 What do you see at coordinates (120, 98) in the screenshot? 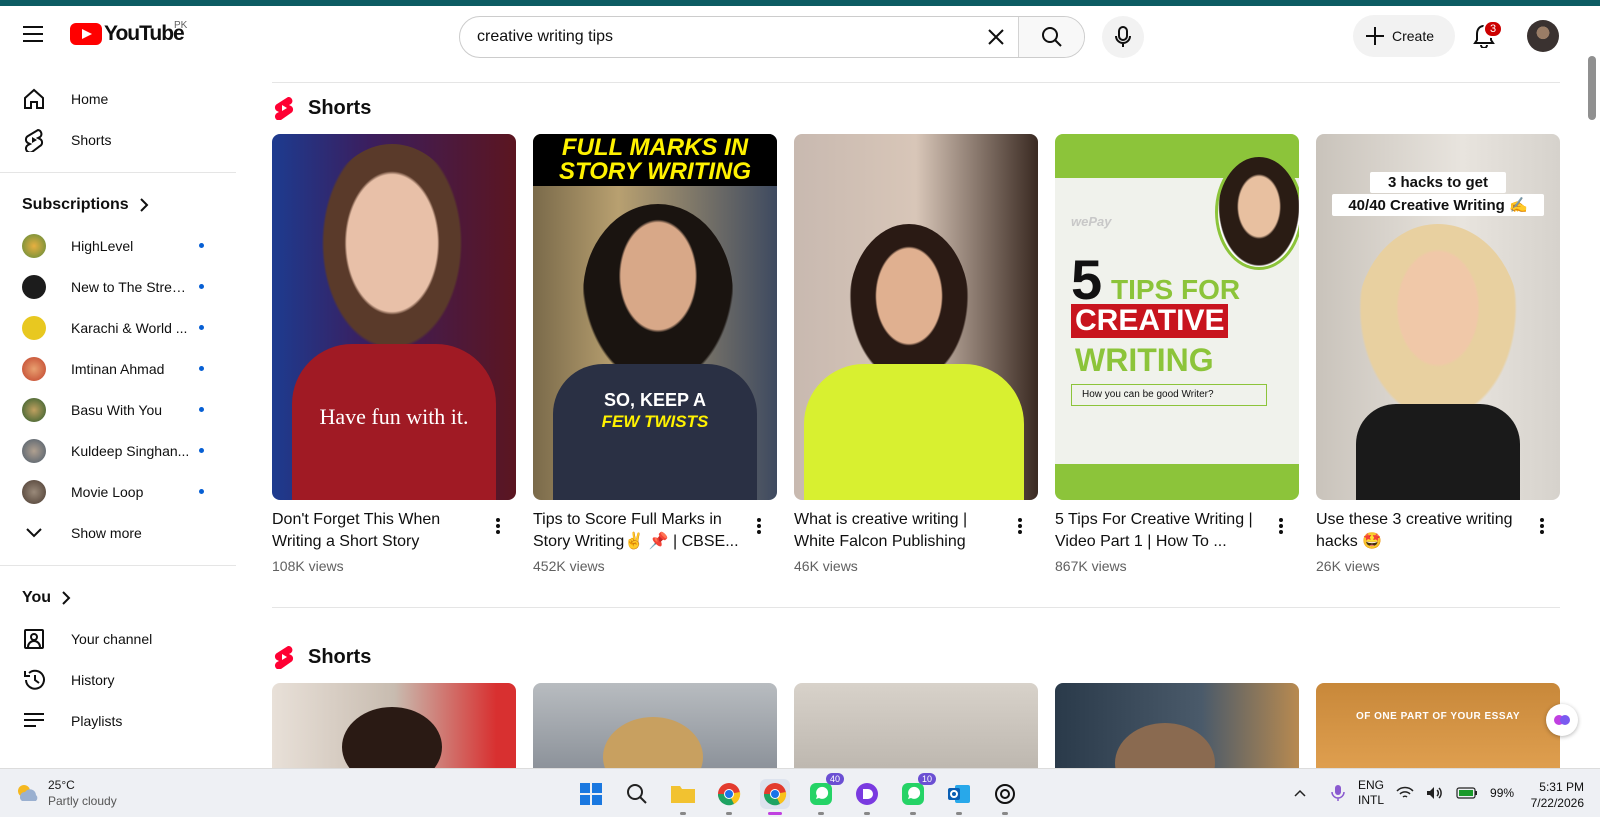
I see `sidebar-item-home: Home` at bounding box center [120, 98].